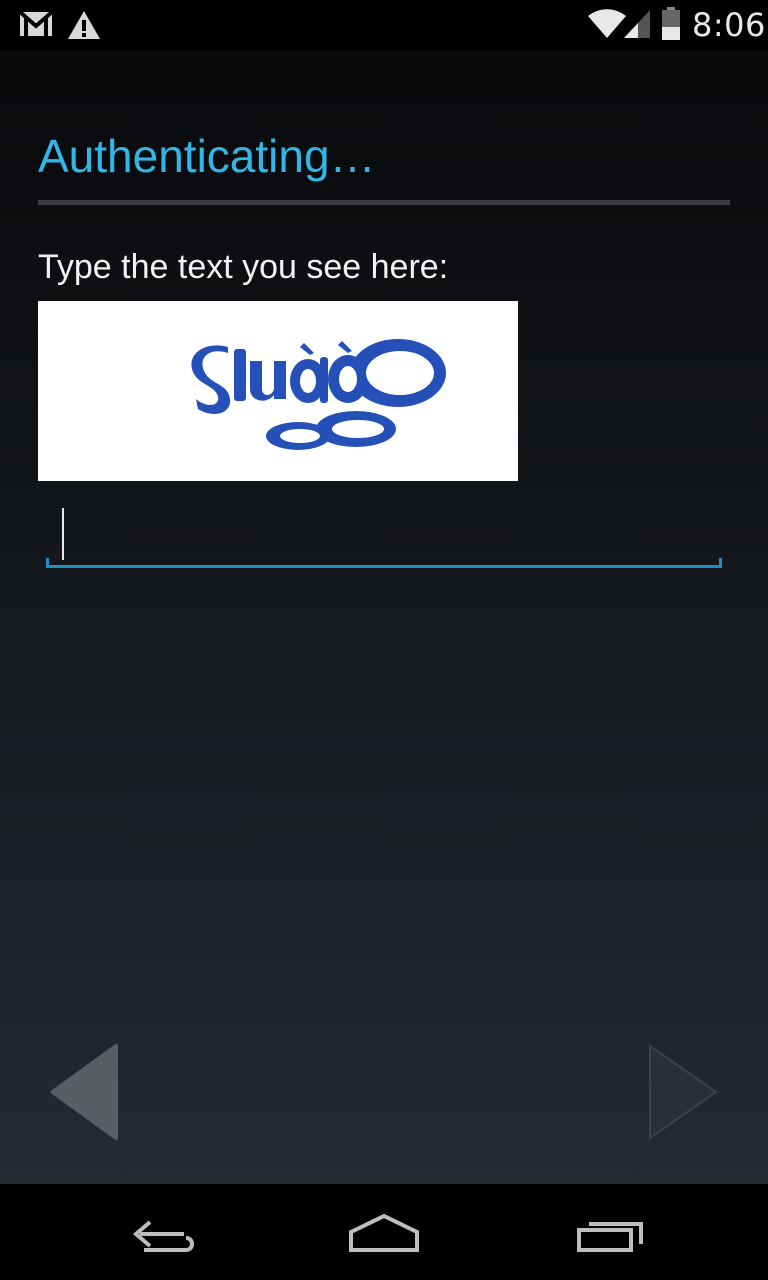  Describe the element at coordinates (610, 1237) in the screenshot. I see `recents-icon` at that location.